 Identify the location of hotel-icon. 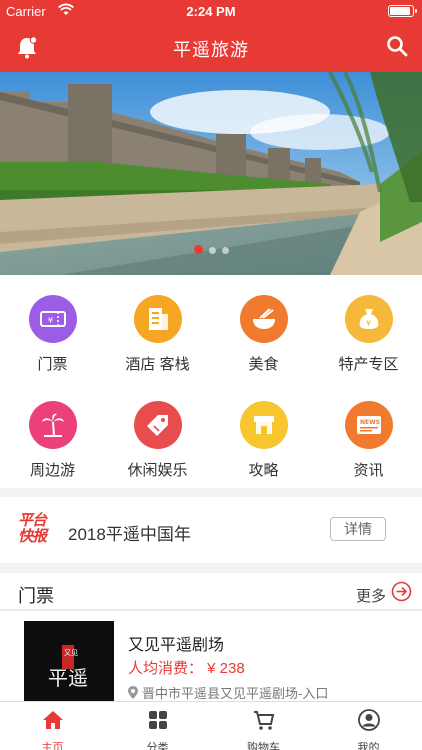
(157, 319).